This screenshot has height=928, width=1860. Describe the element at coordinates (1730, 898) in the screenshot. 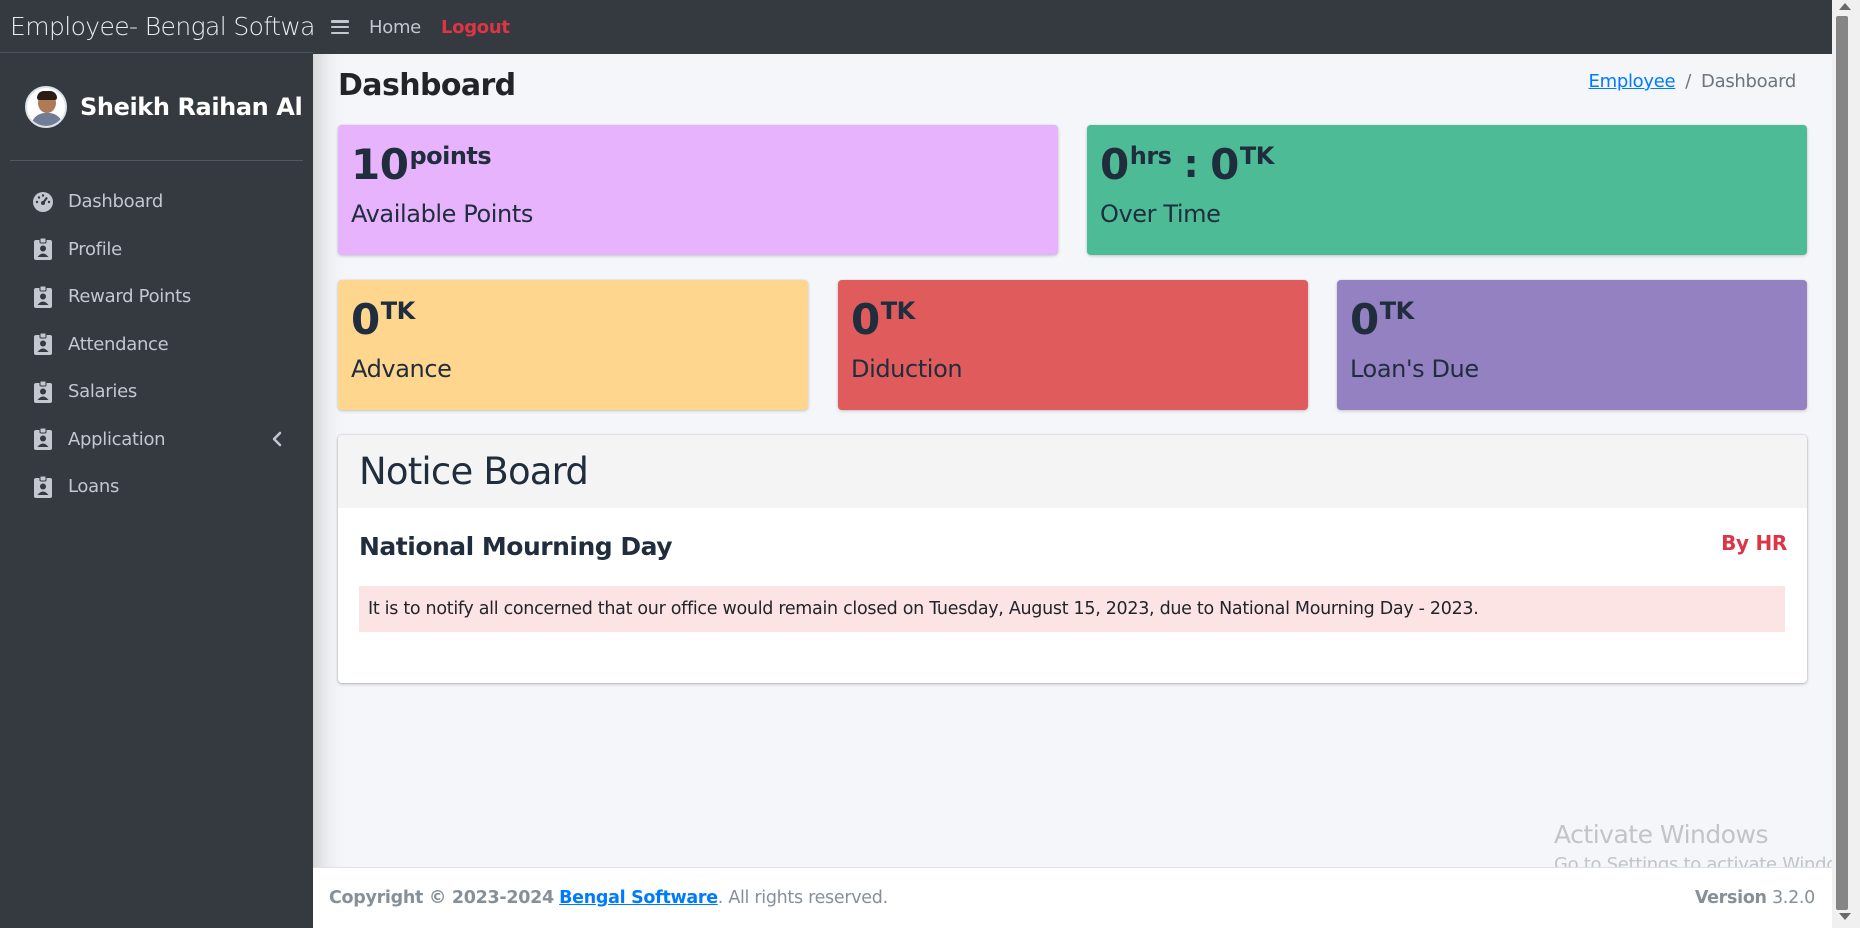

I see `footer-version-label: Version` at that location.